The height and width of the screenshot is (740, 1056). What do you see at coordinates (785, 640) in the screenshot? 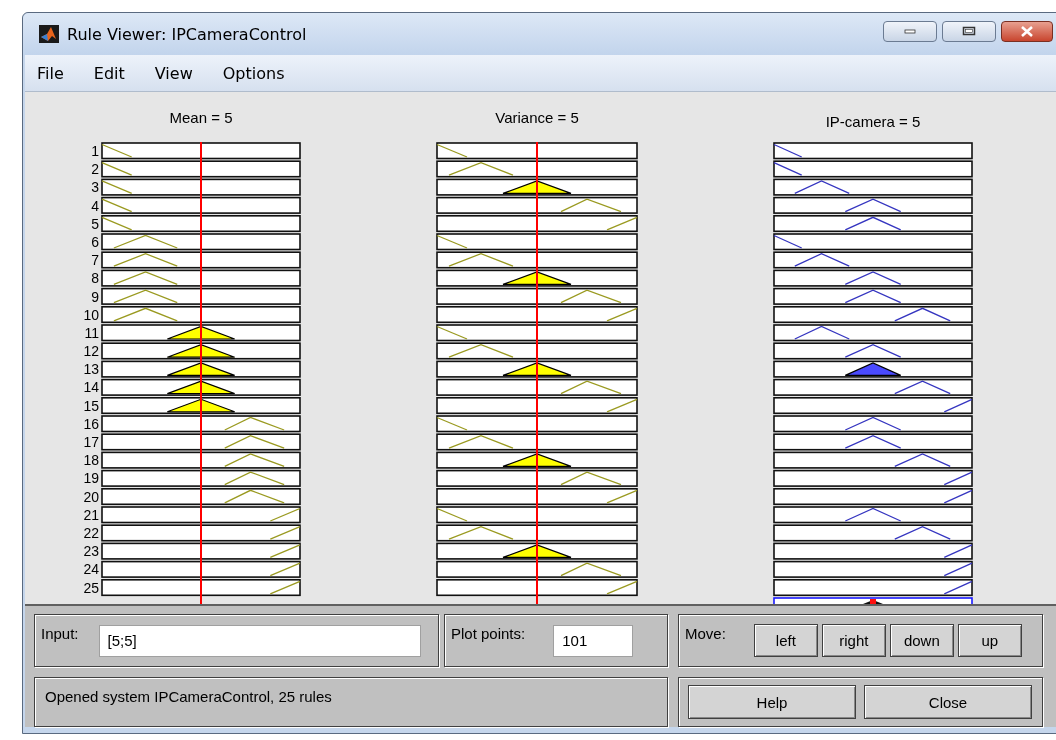
I see `move-button: left` at bounding box center [785, 640].